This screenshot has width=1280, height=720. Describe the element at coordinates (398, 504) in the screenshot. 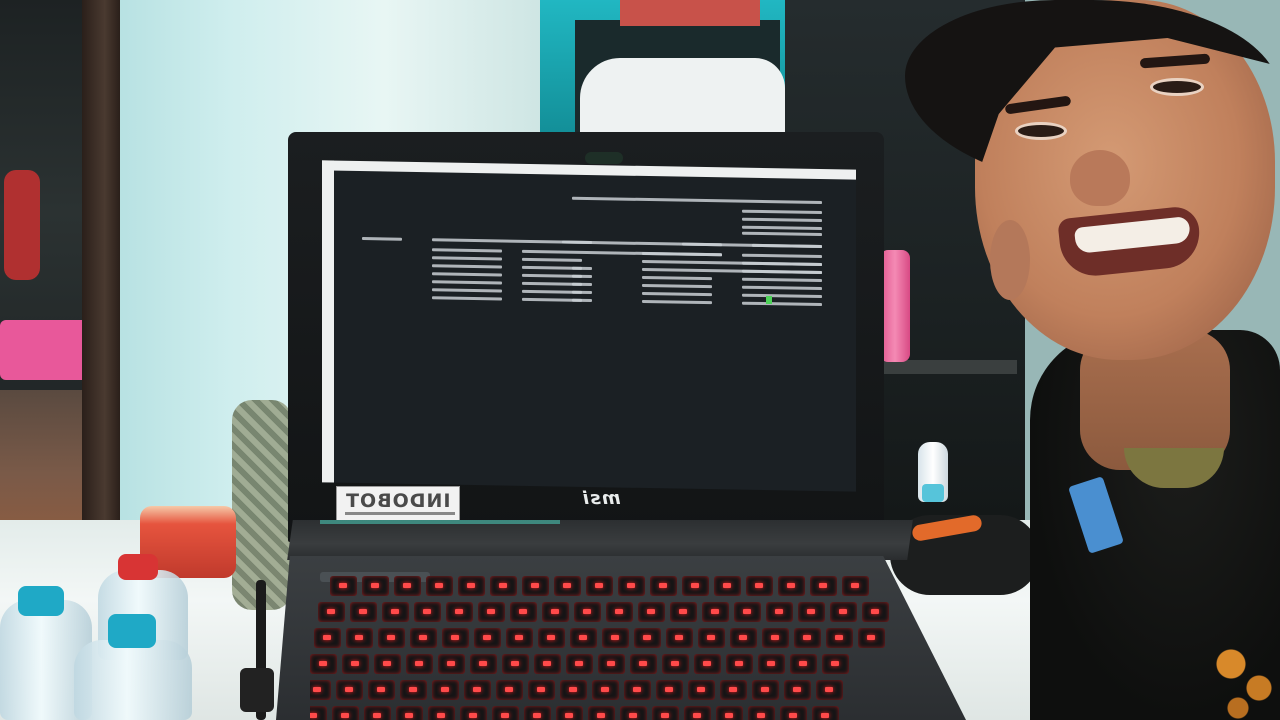

I see `indobot-sticker: INDOBOT` at that location.